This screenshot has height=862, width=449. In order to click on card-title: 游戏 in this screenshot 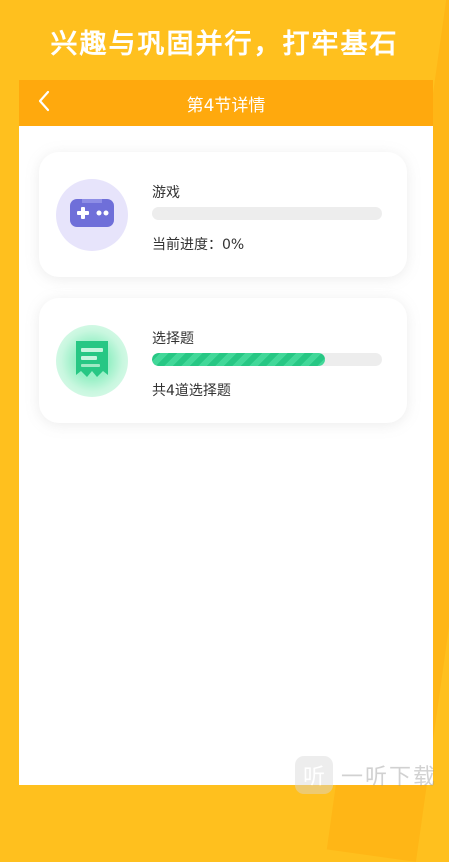, I will do `click(166, 193)`.